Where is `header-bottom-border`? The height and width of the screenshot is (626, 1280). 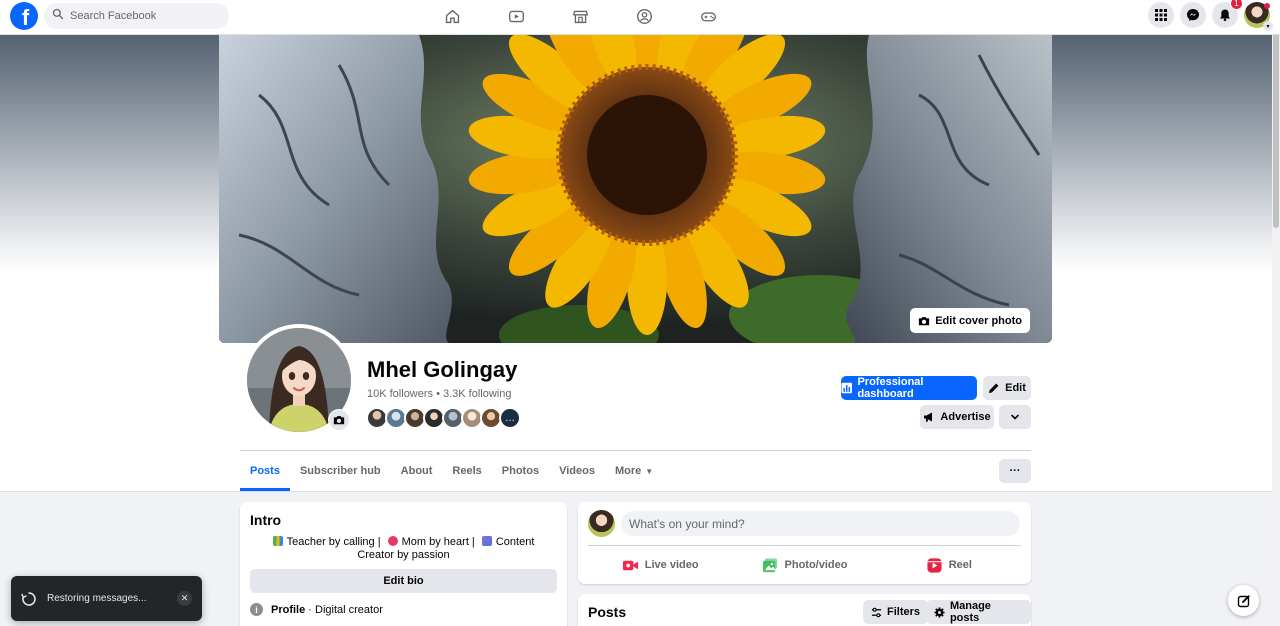 header-bottom-border is located at coordinates (636, 491).